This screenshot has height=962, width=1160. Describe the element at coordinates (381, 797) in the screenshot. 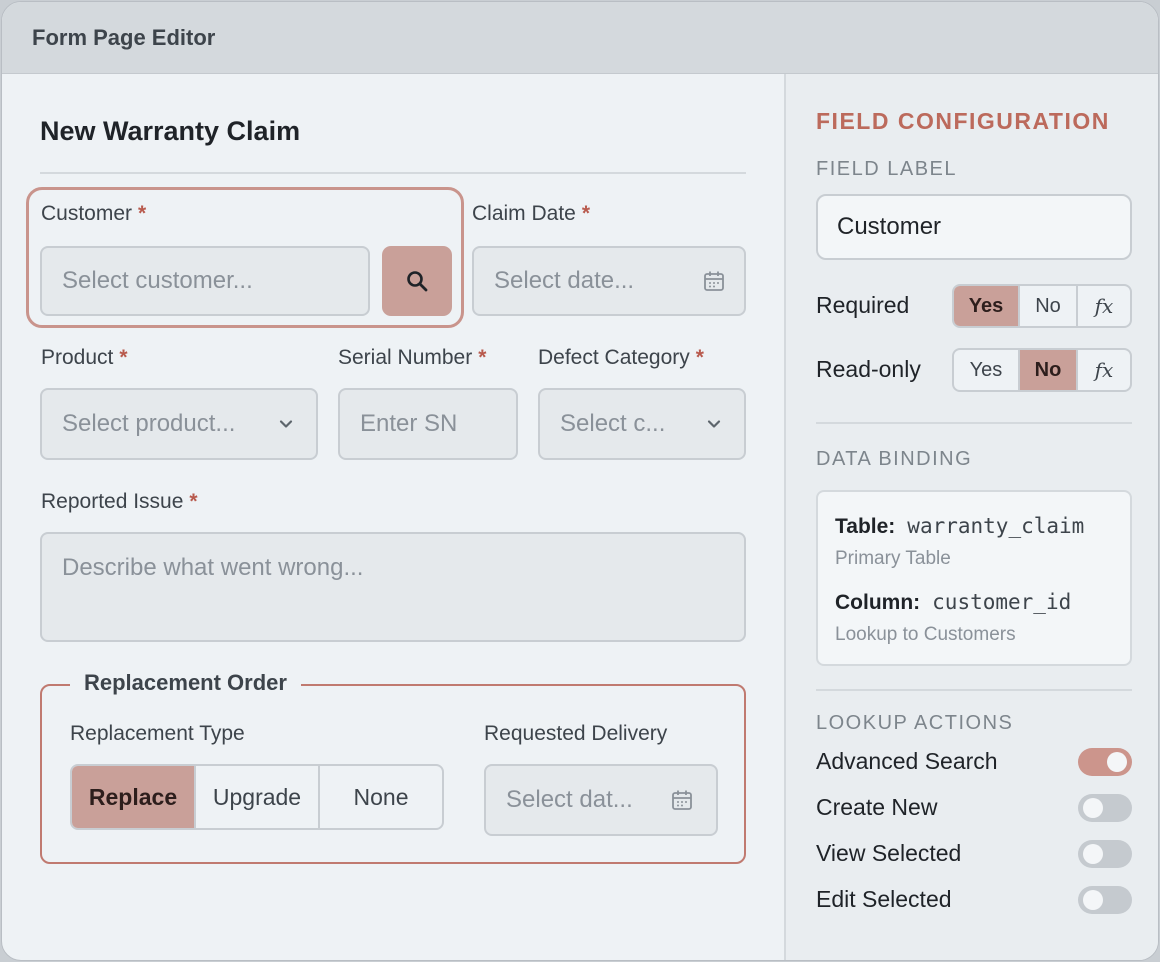

I see `replacement-type-option-none: None` at that location.